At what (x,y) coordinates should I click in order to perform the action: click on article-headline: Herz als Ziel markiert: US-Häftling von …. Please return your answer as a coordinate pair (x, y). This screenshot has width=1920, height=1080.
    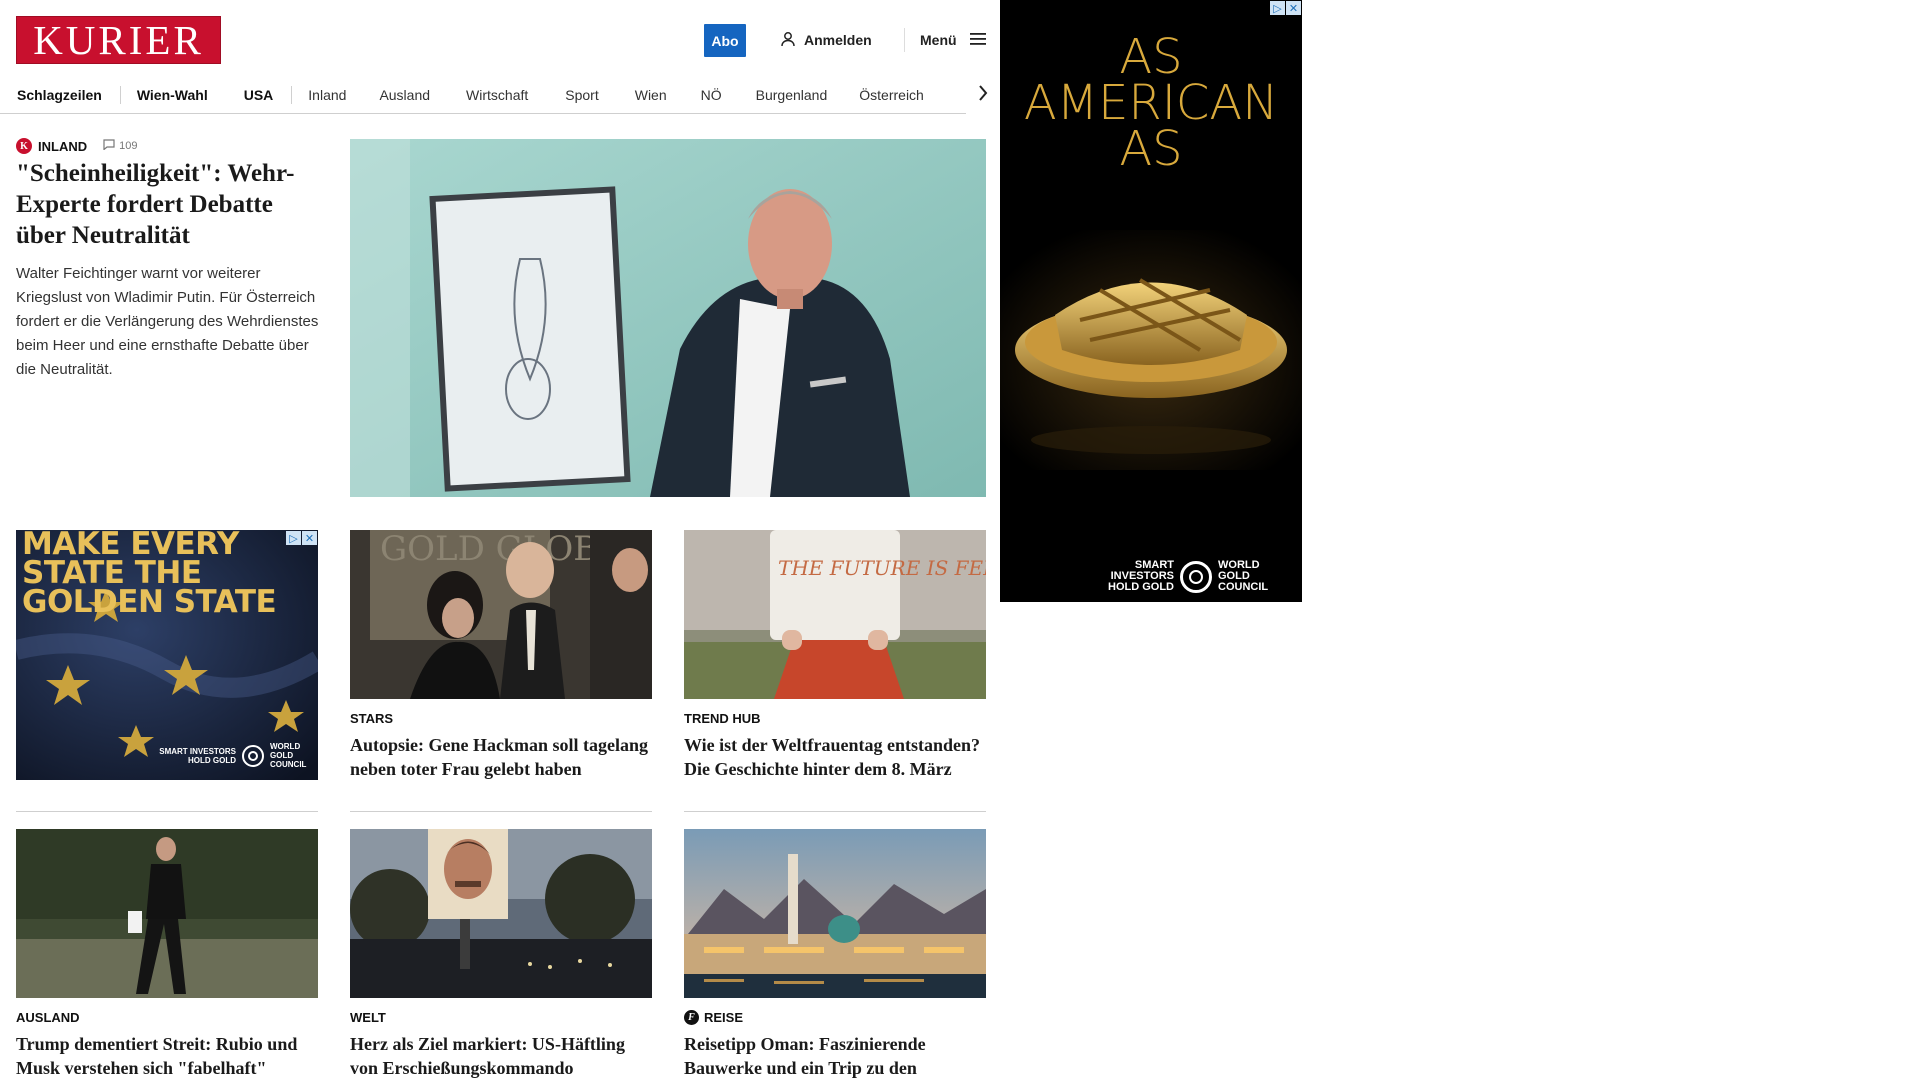
    Looking at the image, I should click on (501, 1056).